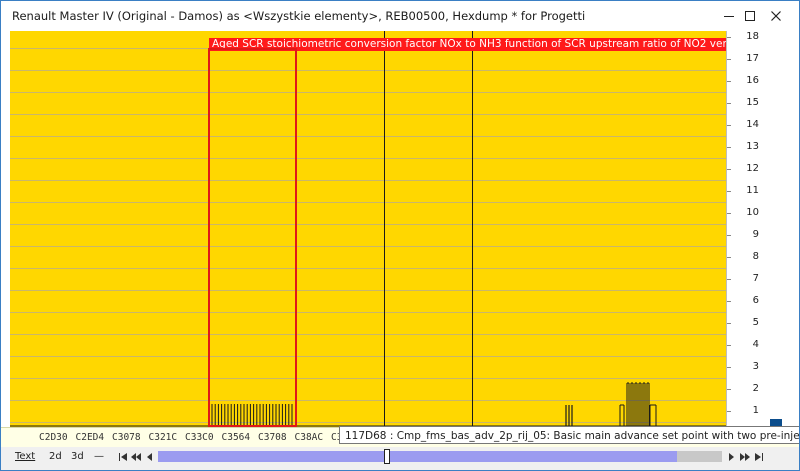 This screenshot has width=800, height=471. What do you see at coordinates (99, 456) in the screenshot?
I see `tab-dash: —` at bounding box center [99, 456].